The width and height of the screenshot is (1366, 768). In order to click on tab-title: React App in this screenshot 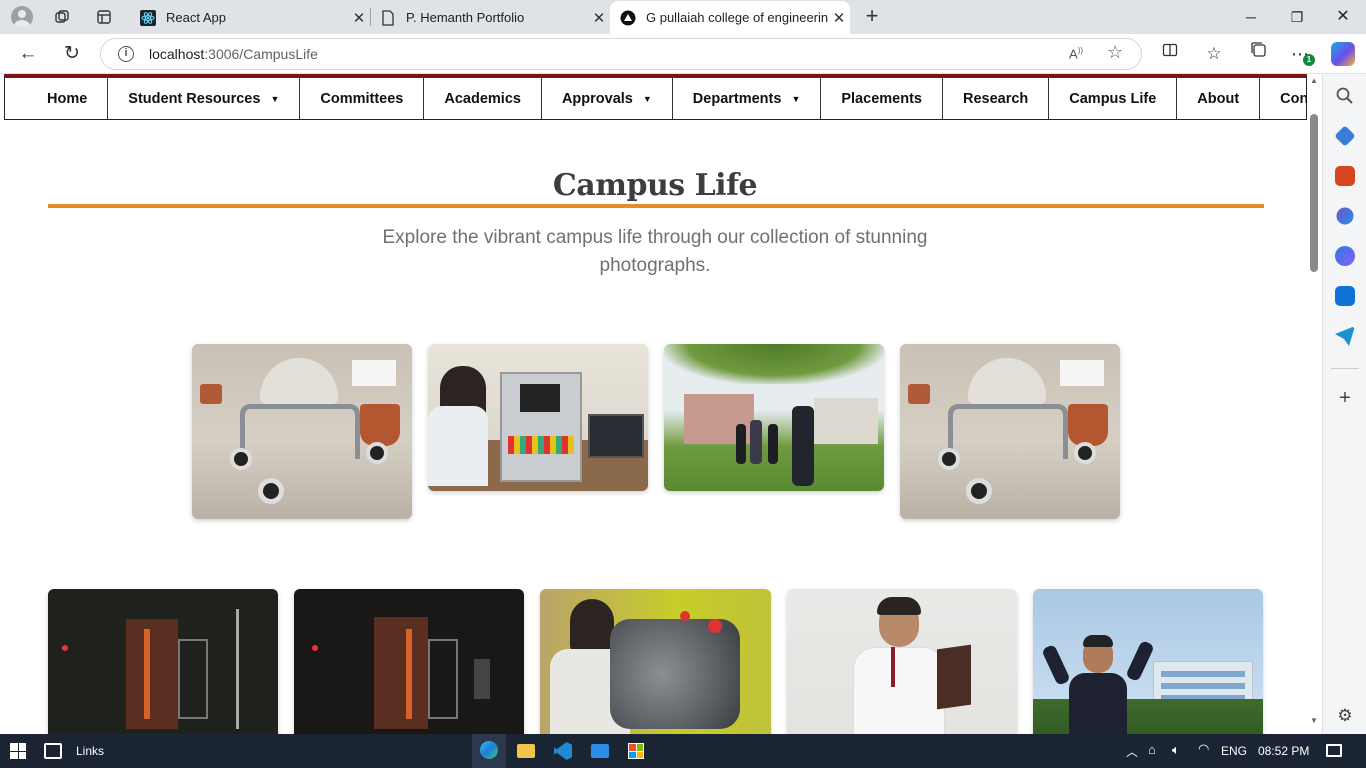, I will do `click(196, 17)`.